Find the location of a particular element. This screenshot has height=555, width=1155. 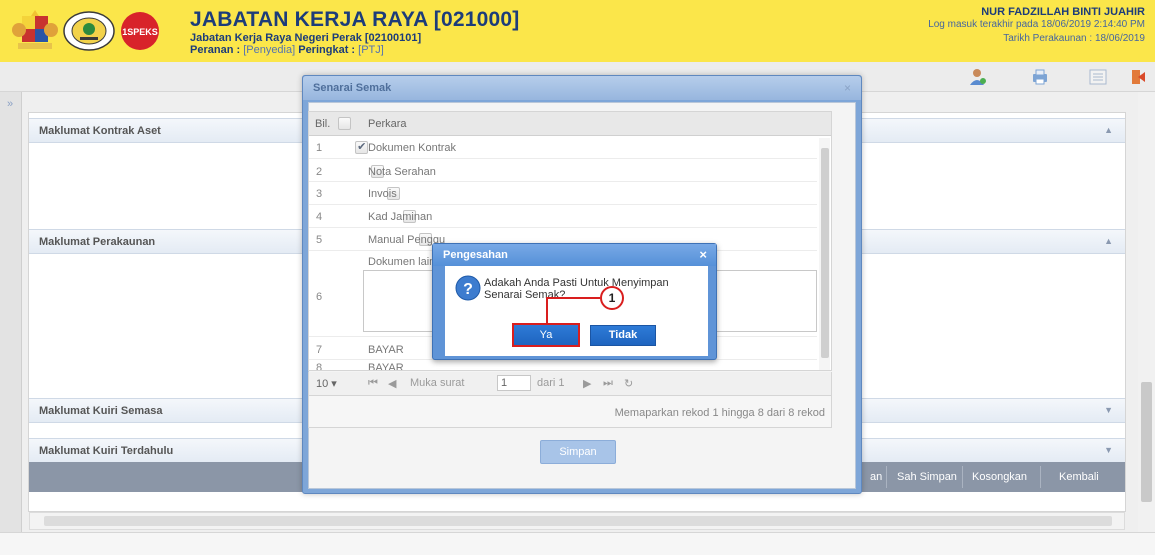

ya-button: Ya is located at coordinates (546, 335).